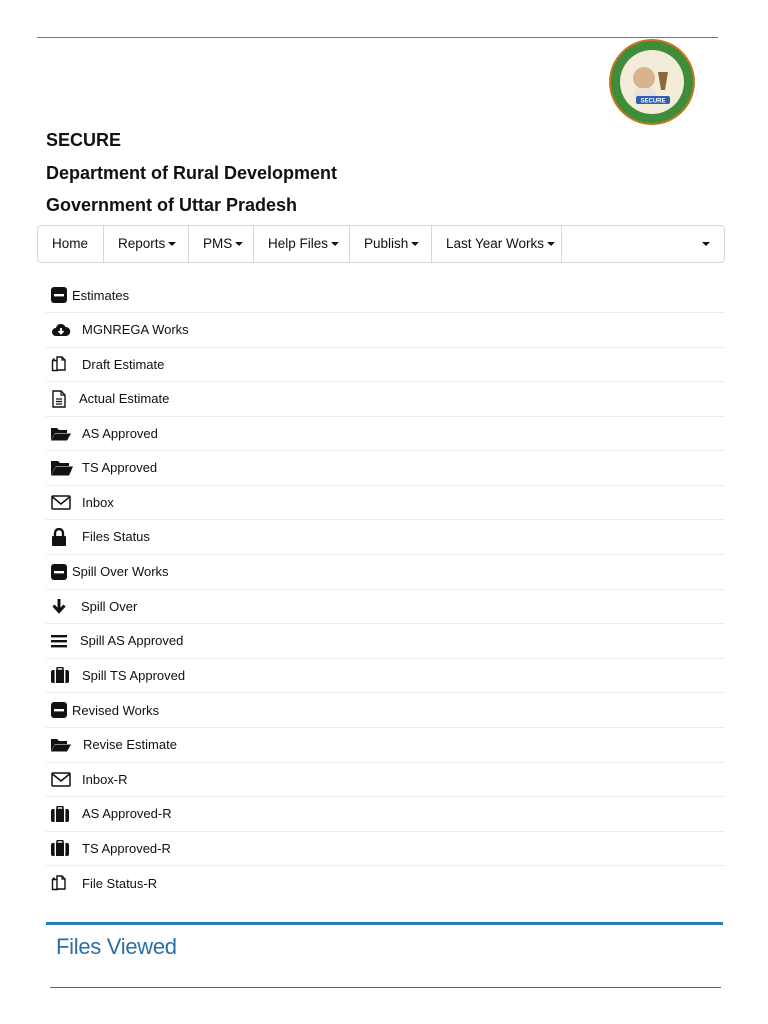 The image size is (768, 1024). Describe the element at coordinates (126, 848) in the screenshot. I see `menu-item-ts-approved-r-label: TS Approved-R` at that location.